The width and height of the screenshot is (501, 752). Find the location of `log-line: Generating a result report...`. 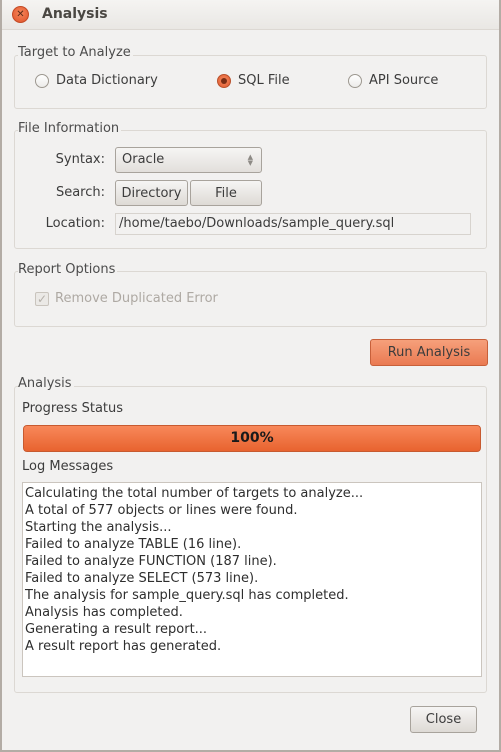

log-line: Generating a result report... is located at coordinates (116, 629).